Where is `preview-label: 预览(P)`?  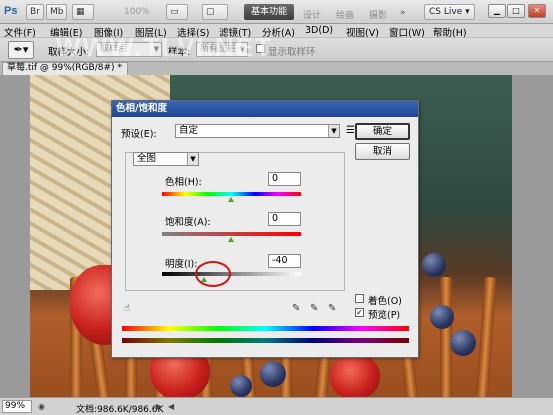
preview-label: 预览(P) is located at coordinates (384, 315).